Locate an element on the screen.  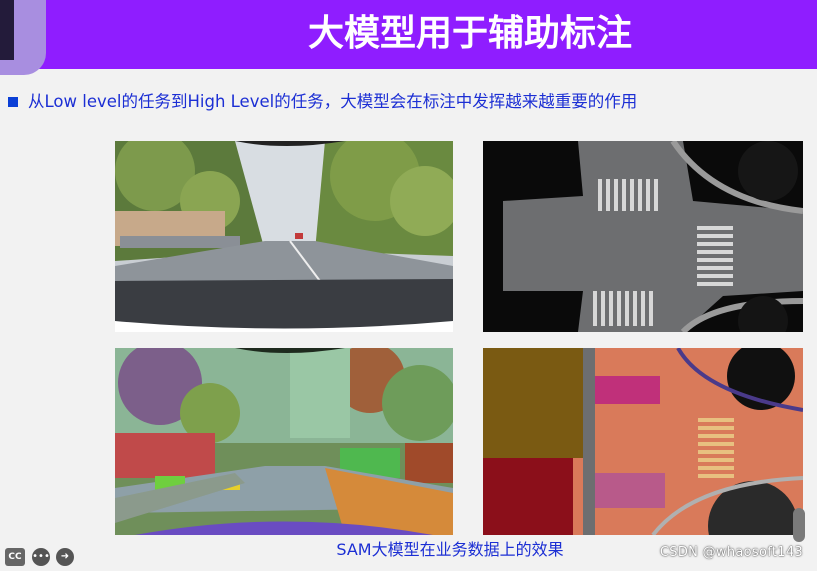
more-options-icon: ••• is located at coordinates (41, 557).